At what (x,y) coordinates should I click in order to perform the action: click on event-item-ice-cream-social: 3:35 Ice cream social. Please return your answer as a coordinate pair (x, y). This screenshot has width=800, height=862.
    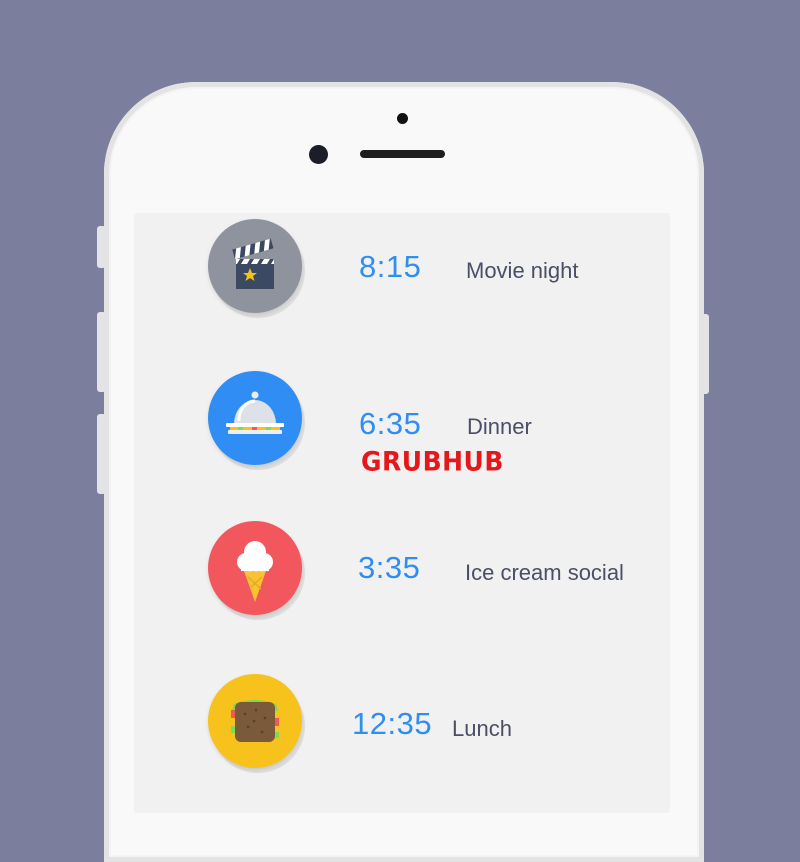
    Looking at the image, I should click on (402, 565).